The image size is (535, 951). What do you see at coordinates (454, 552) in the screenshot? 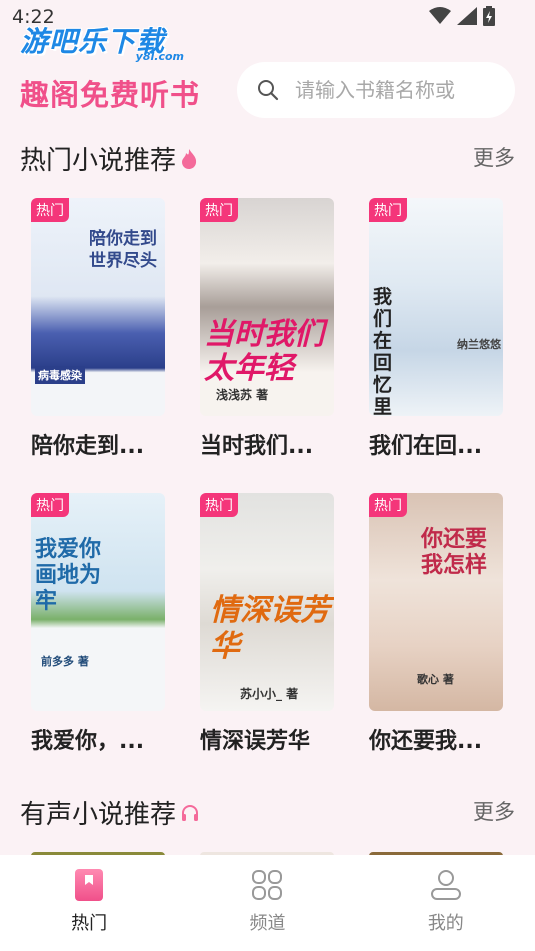
I see `cover-title: 你还要我怎样` at bounding box center [454, 552].